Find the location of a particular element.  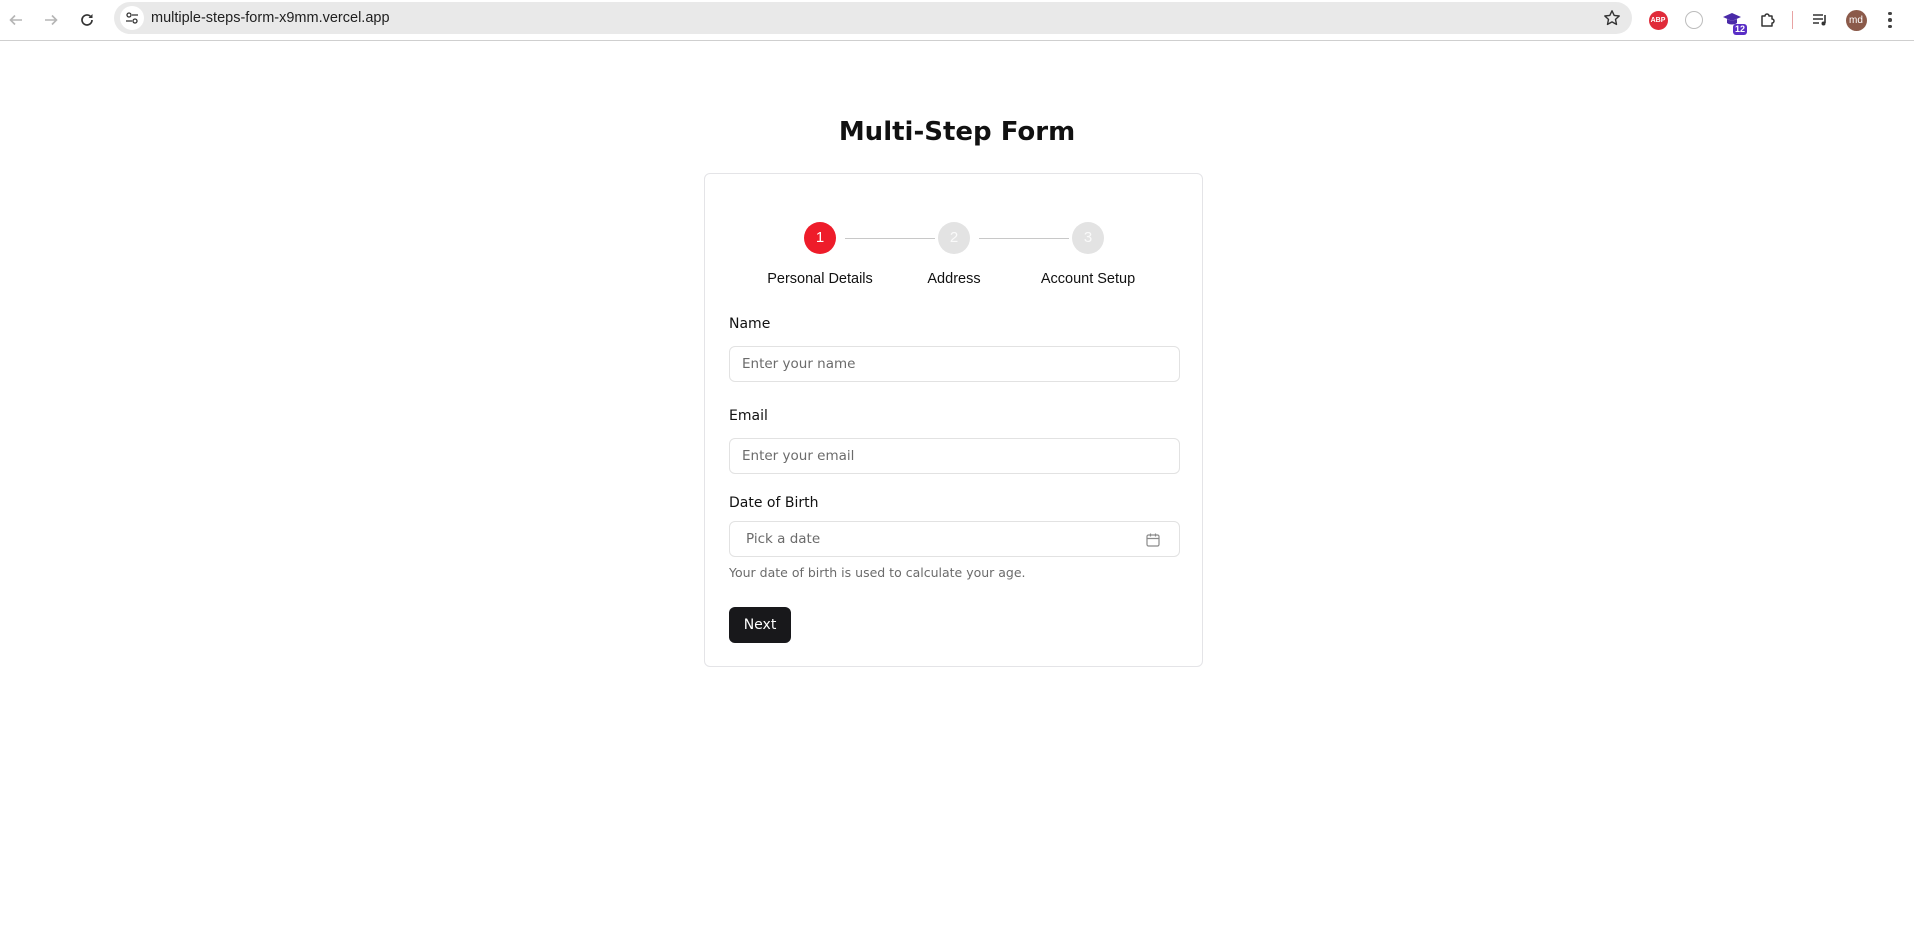

media-controls-icon is located at coordinates (1820, 20).